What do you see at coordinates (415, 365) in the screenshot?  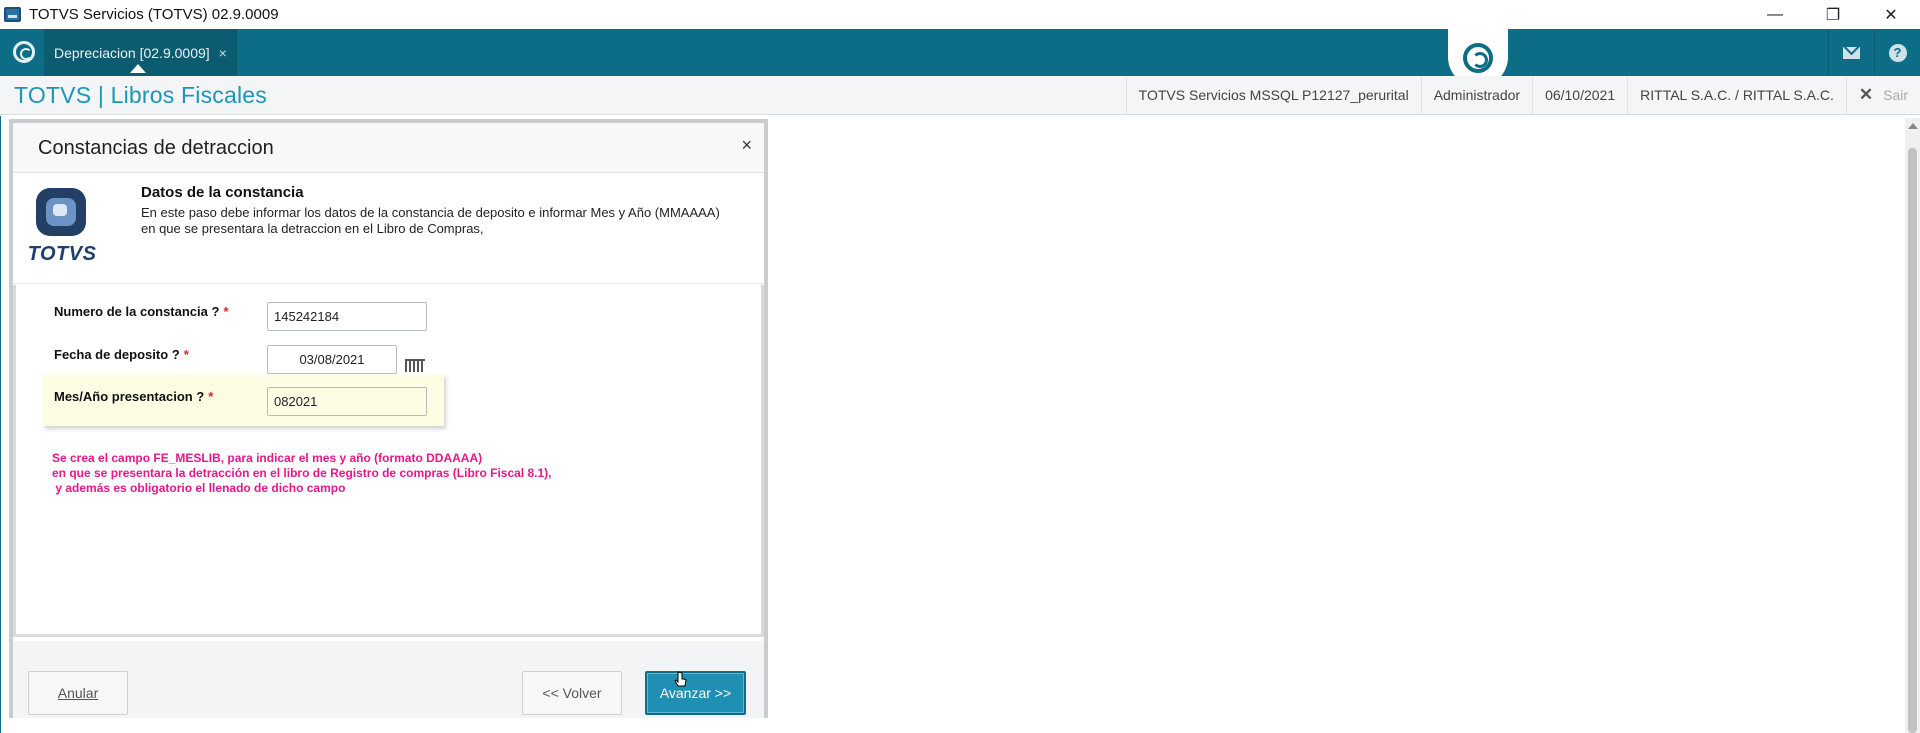 I see `calendar-icon` at bounding box center [415, 365].